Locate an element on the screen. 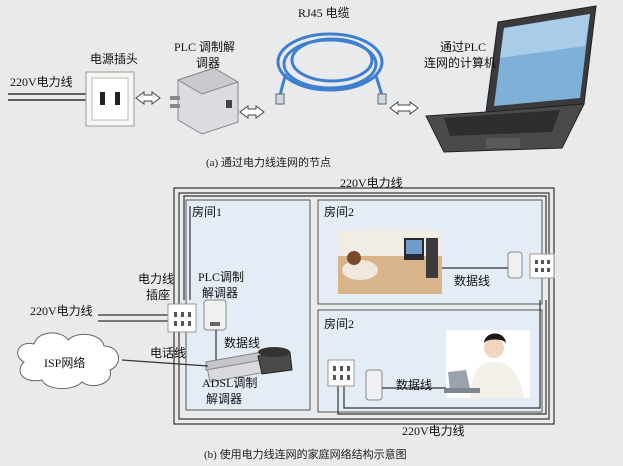  label-data-line-bottom: 数据线 is located at coordinates (414, 385).